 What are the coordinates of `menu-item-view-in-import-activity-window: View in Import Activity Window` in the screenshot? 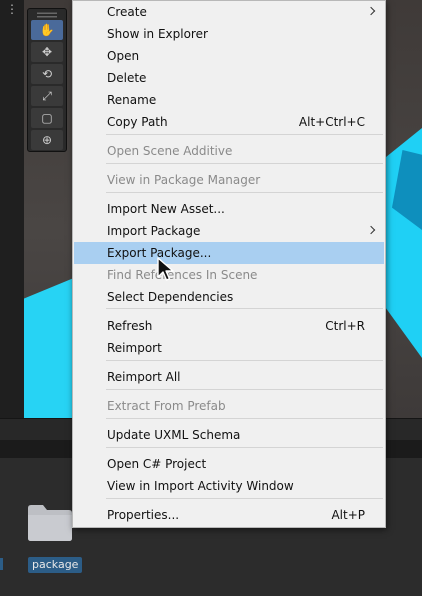 It's located at (229, 486).